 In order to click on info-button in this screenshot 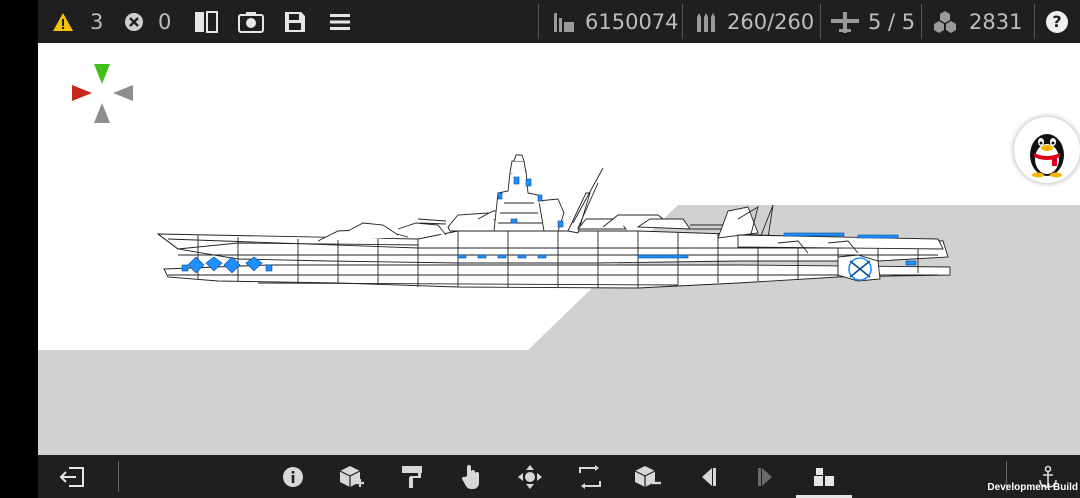, I will do `click(293, 476)`.